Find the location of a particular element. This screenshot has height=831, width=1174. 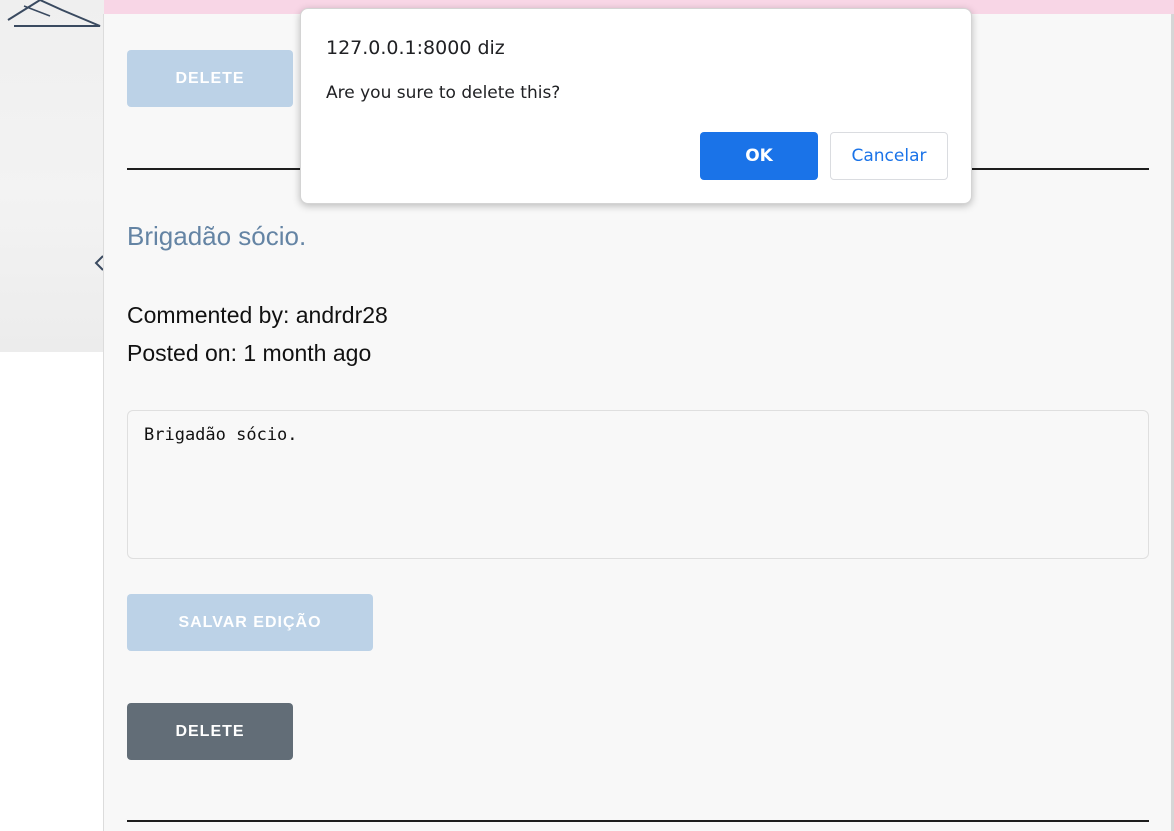

delete-button: DELETE is located at coordinates (210, 731).